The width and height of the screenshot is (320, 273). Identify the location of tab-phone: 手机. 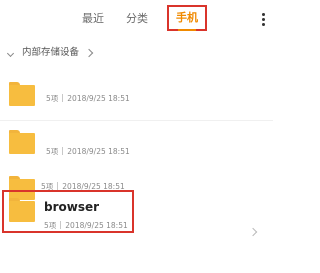
(187, 18).